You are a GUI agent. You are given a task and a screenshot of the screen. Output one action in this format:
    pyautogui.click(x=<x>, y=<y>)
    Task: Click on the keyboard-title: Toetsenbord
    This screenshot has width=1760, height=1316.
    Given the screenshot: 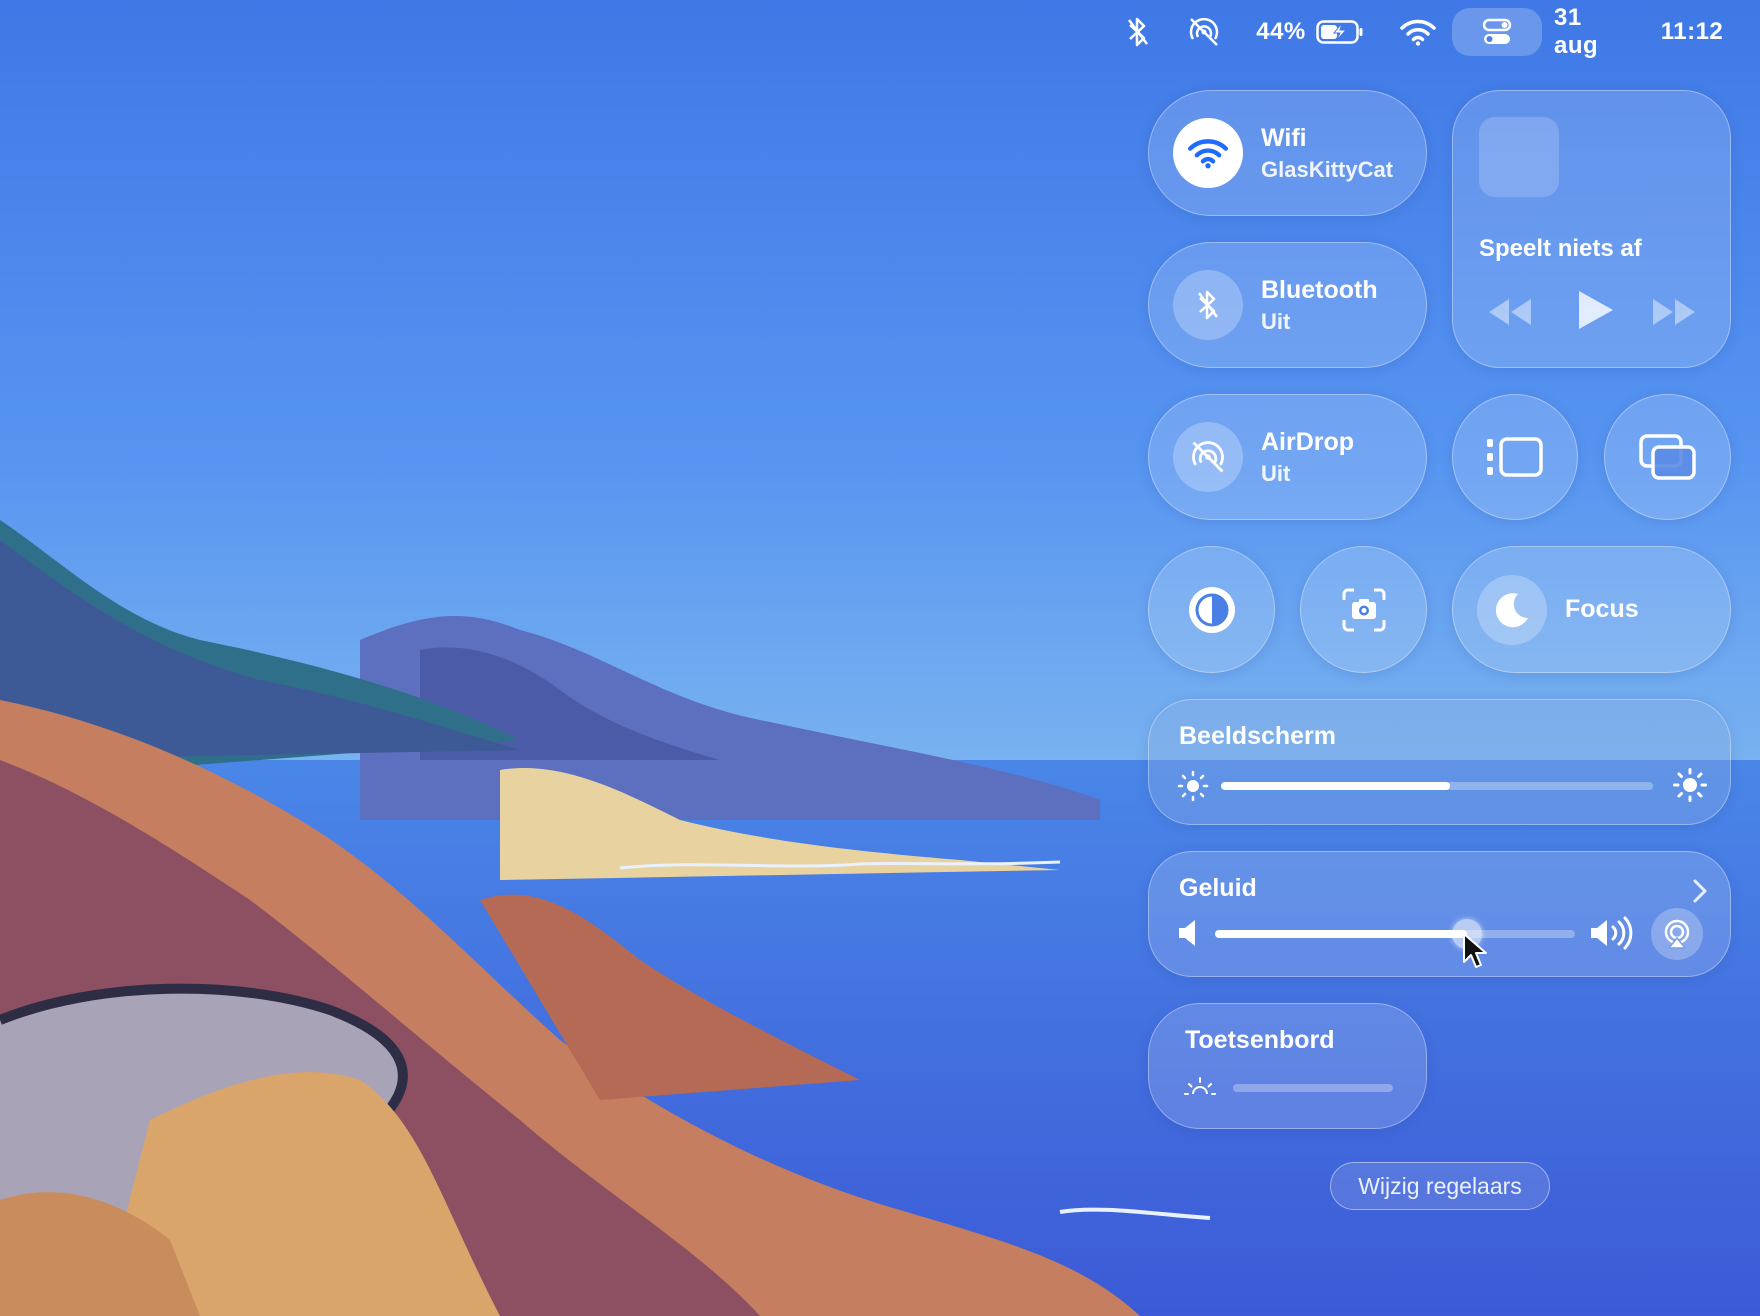 What is the action you would take?
    pyautogui.click(x=1260, y=1040)
    